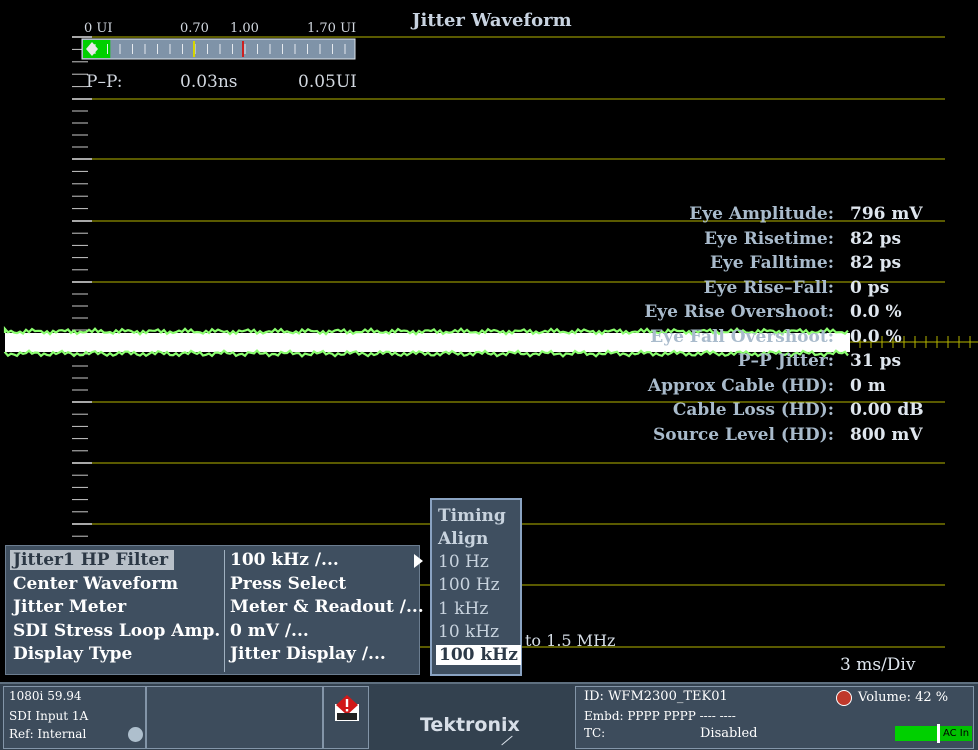 The height and width of the screenshot is (750, 978). Describe the element at coordinates (868, 385) in the screenshot. I see `readout-value: 0 m` at that location.